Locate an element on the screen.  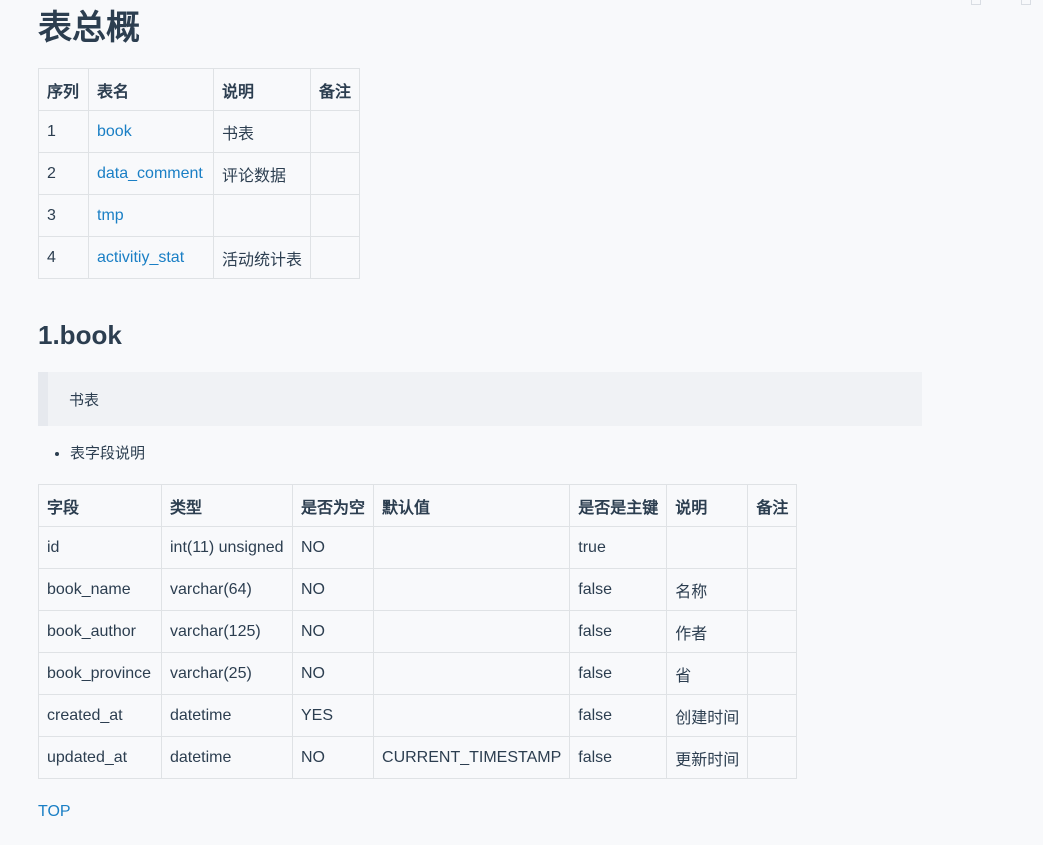
table-row: 3 tmp is located at coordinates (199, 215).